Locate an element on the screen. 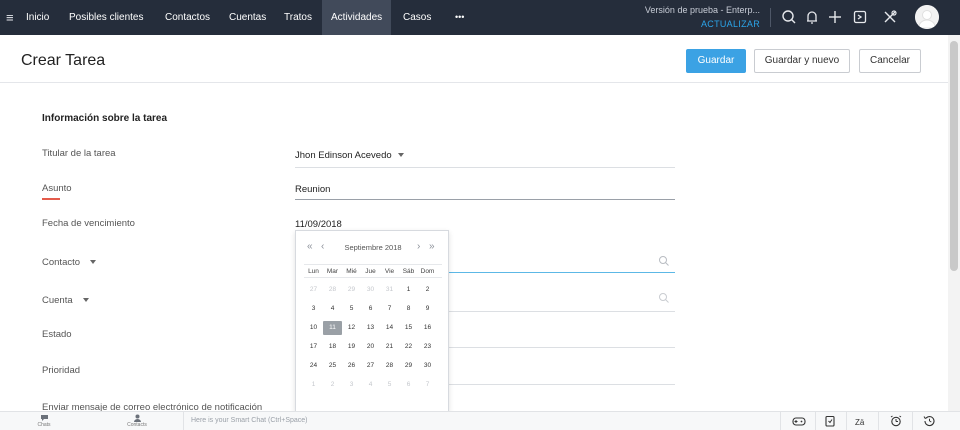 The height and width of the screenshot is (430, 960). date-cell: 12 is located at coordinates (351, 328).